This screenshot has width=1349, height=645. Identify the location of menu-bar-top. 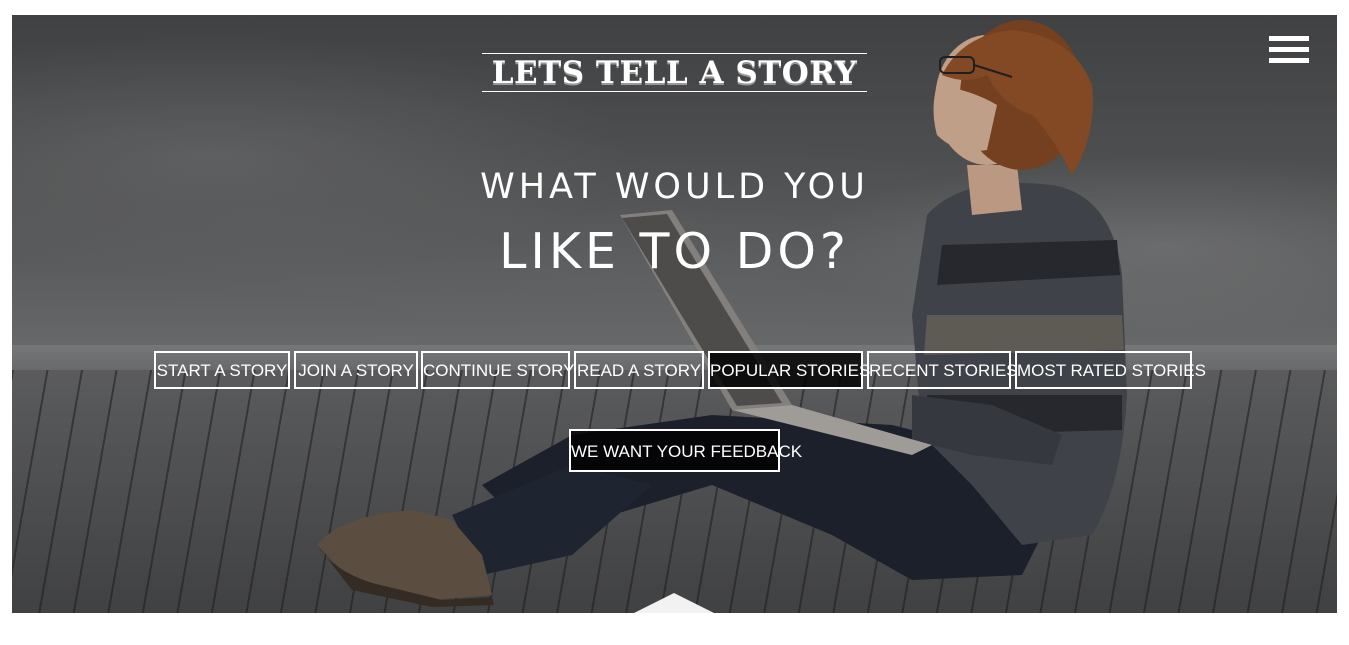
(1289, 38).